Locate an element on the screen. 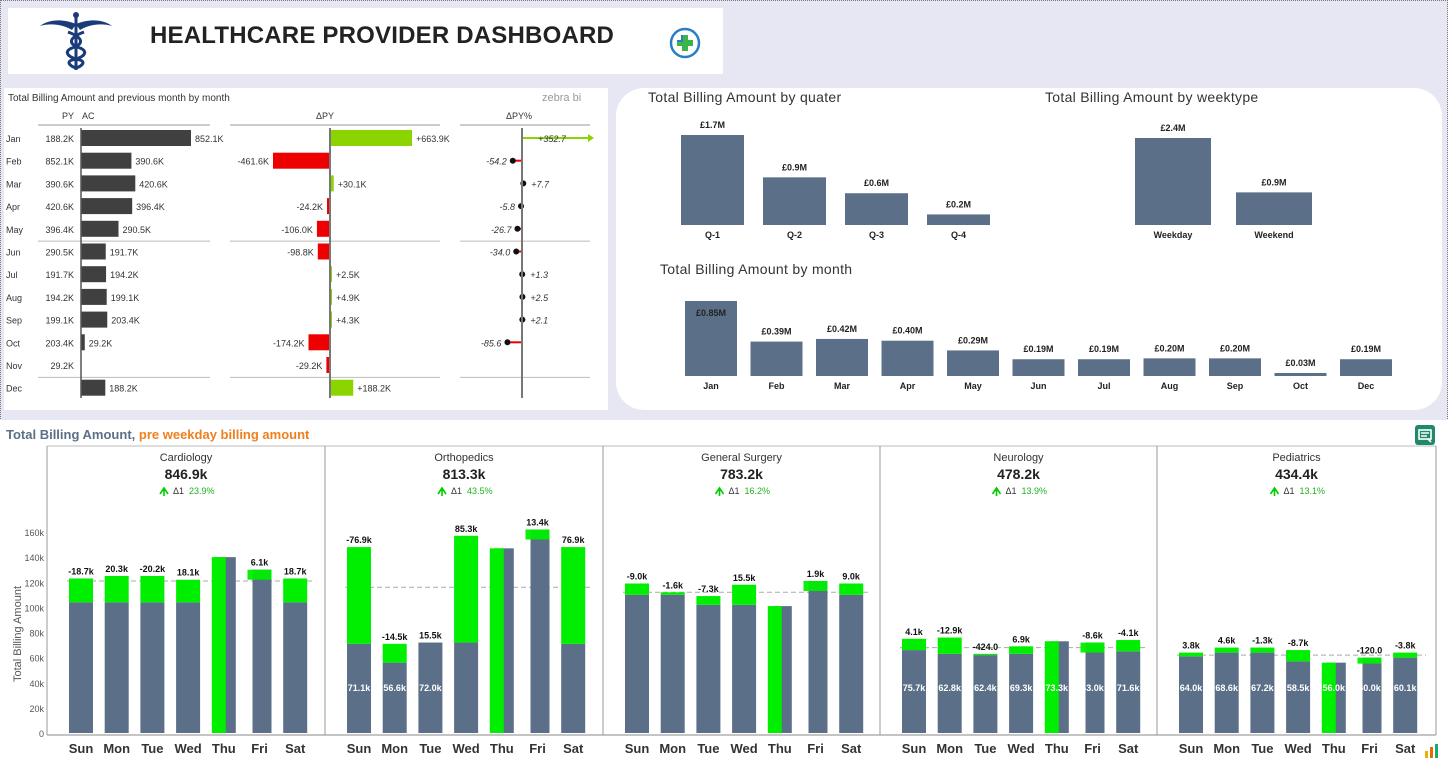 The image size is (1448, 763). weekday-label: Fri is located at coordinates (537, 748).